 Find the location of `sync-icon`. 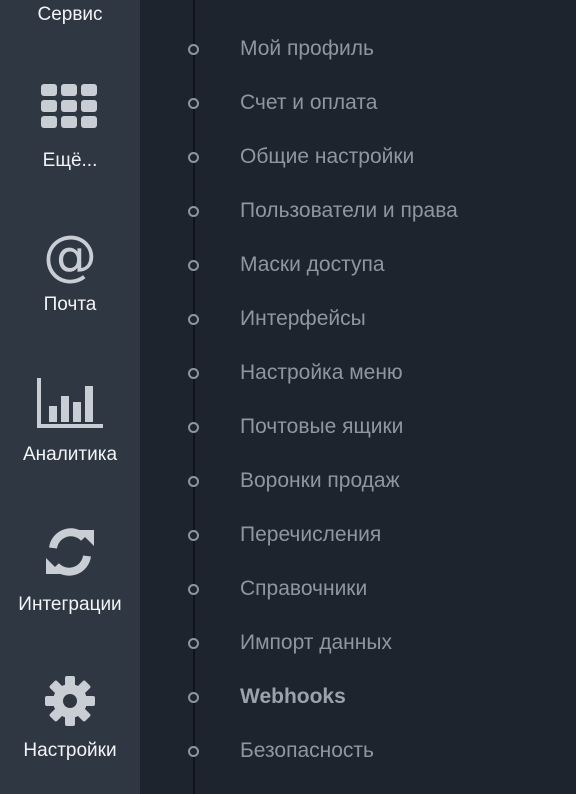

sync-icon is located at coordinates (70, 552).